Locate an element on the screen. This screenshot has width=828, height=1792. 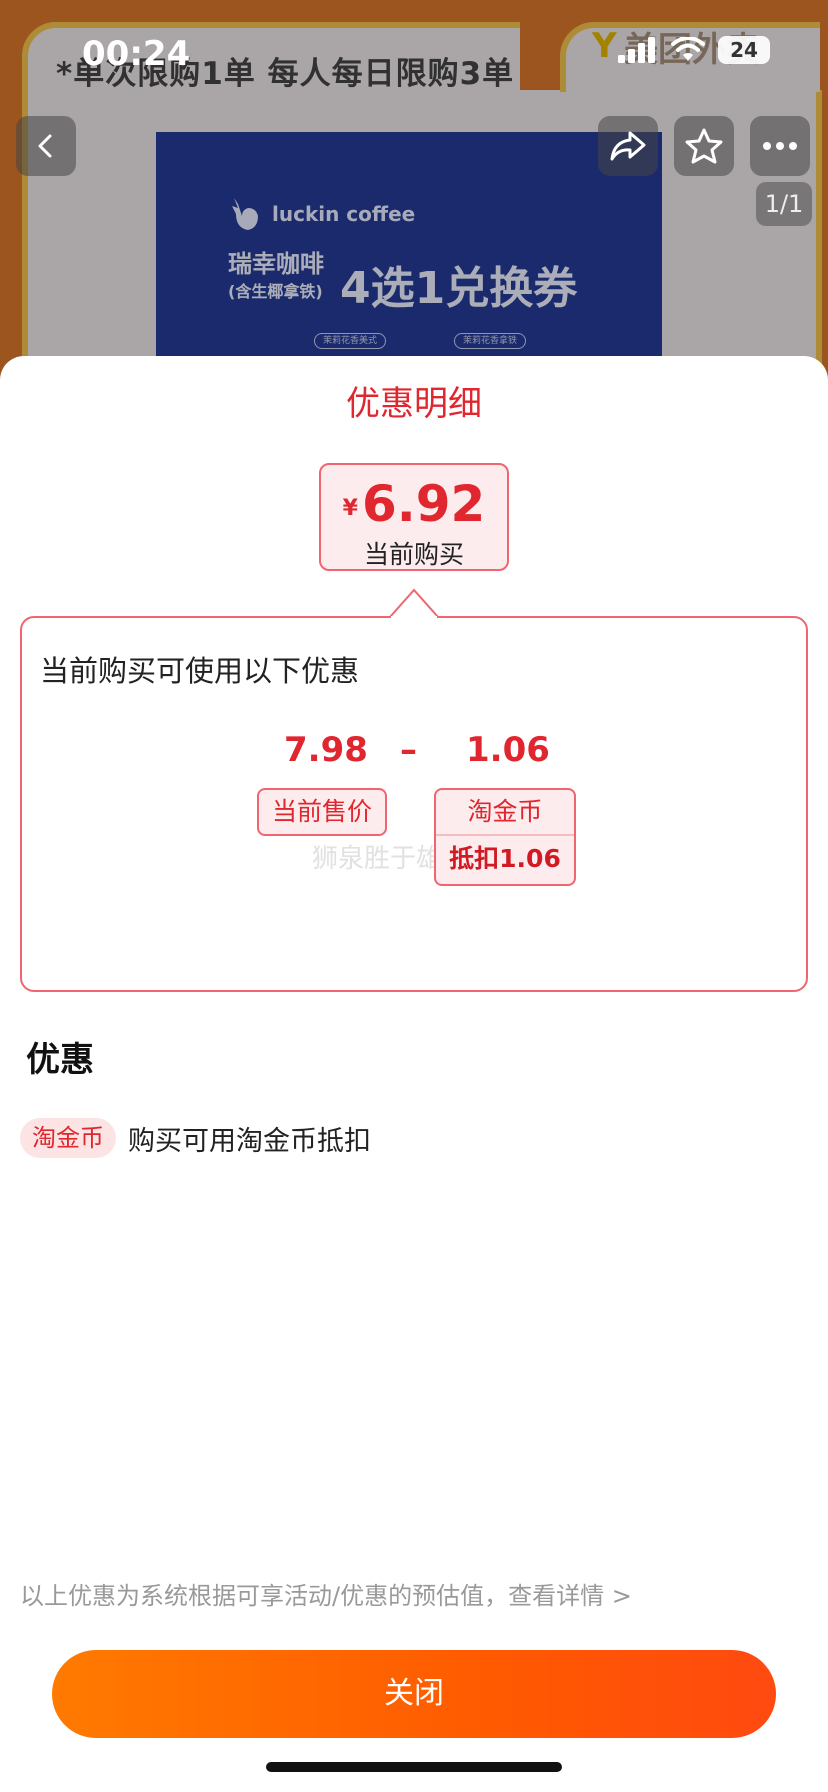
coin-deduct-amount: 抵扣1.06 is located at coordinates (505, 858).